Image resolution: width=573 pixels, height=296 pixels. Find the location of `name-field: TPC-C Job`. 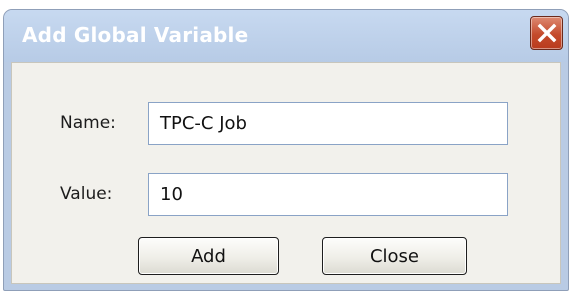

name-field: TPC-C Job is located at coordinates (328, 123).